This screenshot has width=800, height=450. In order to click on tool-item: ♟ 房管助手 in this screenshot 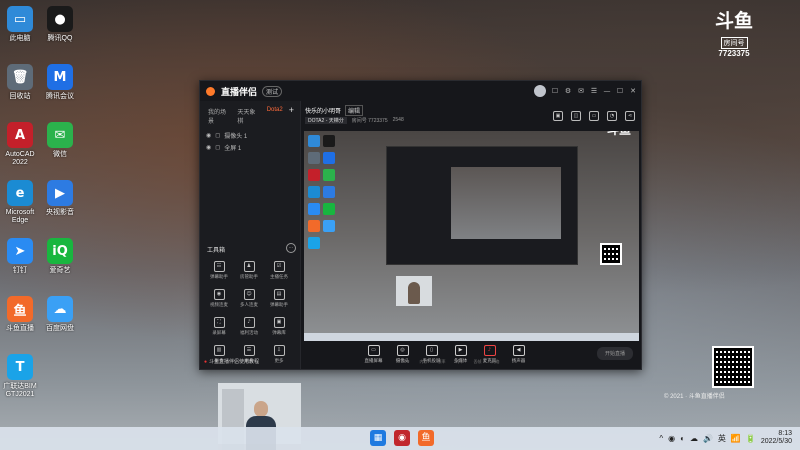, I will do `click(249, 270)`.